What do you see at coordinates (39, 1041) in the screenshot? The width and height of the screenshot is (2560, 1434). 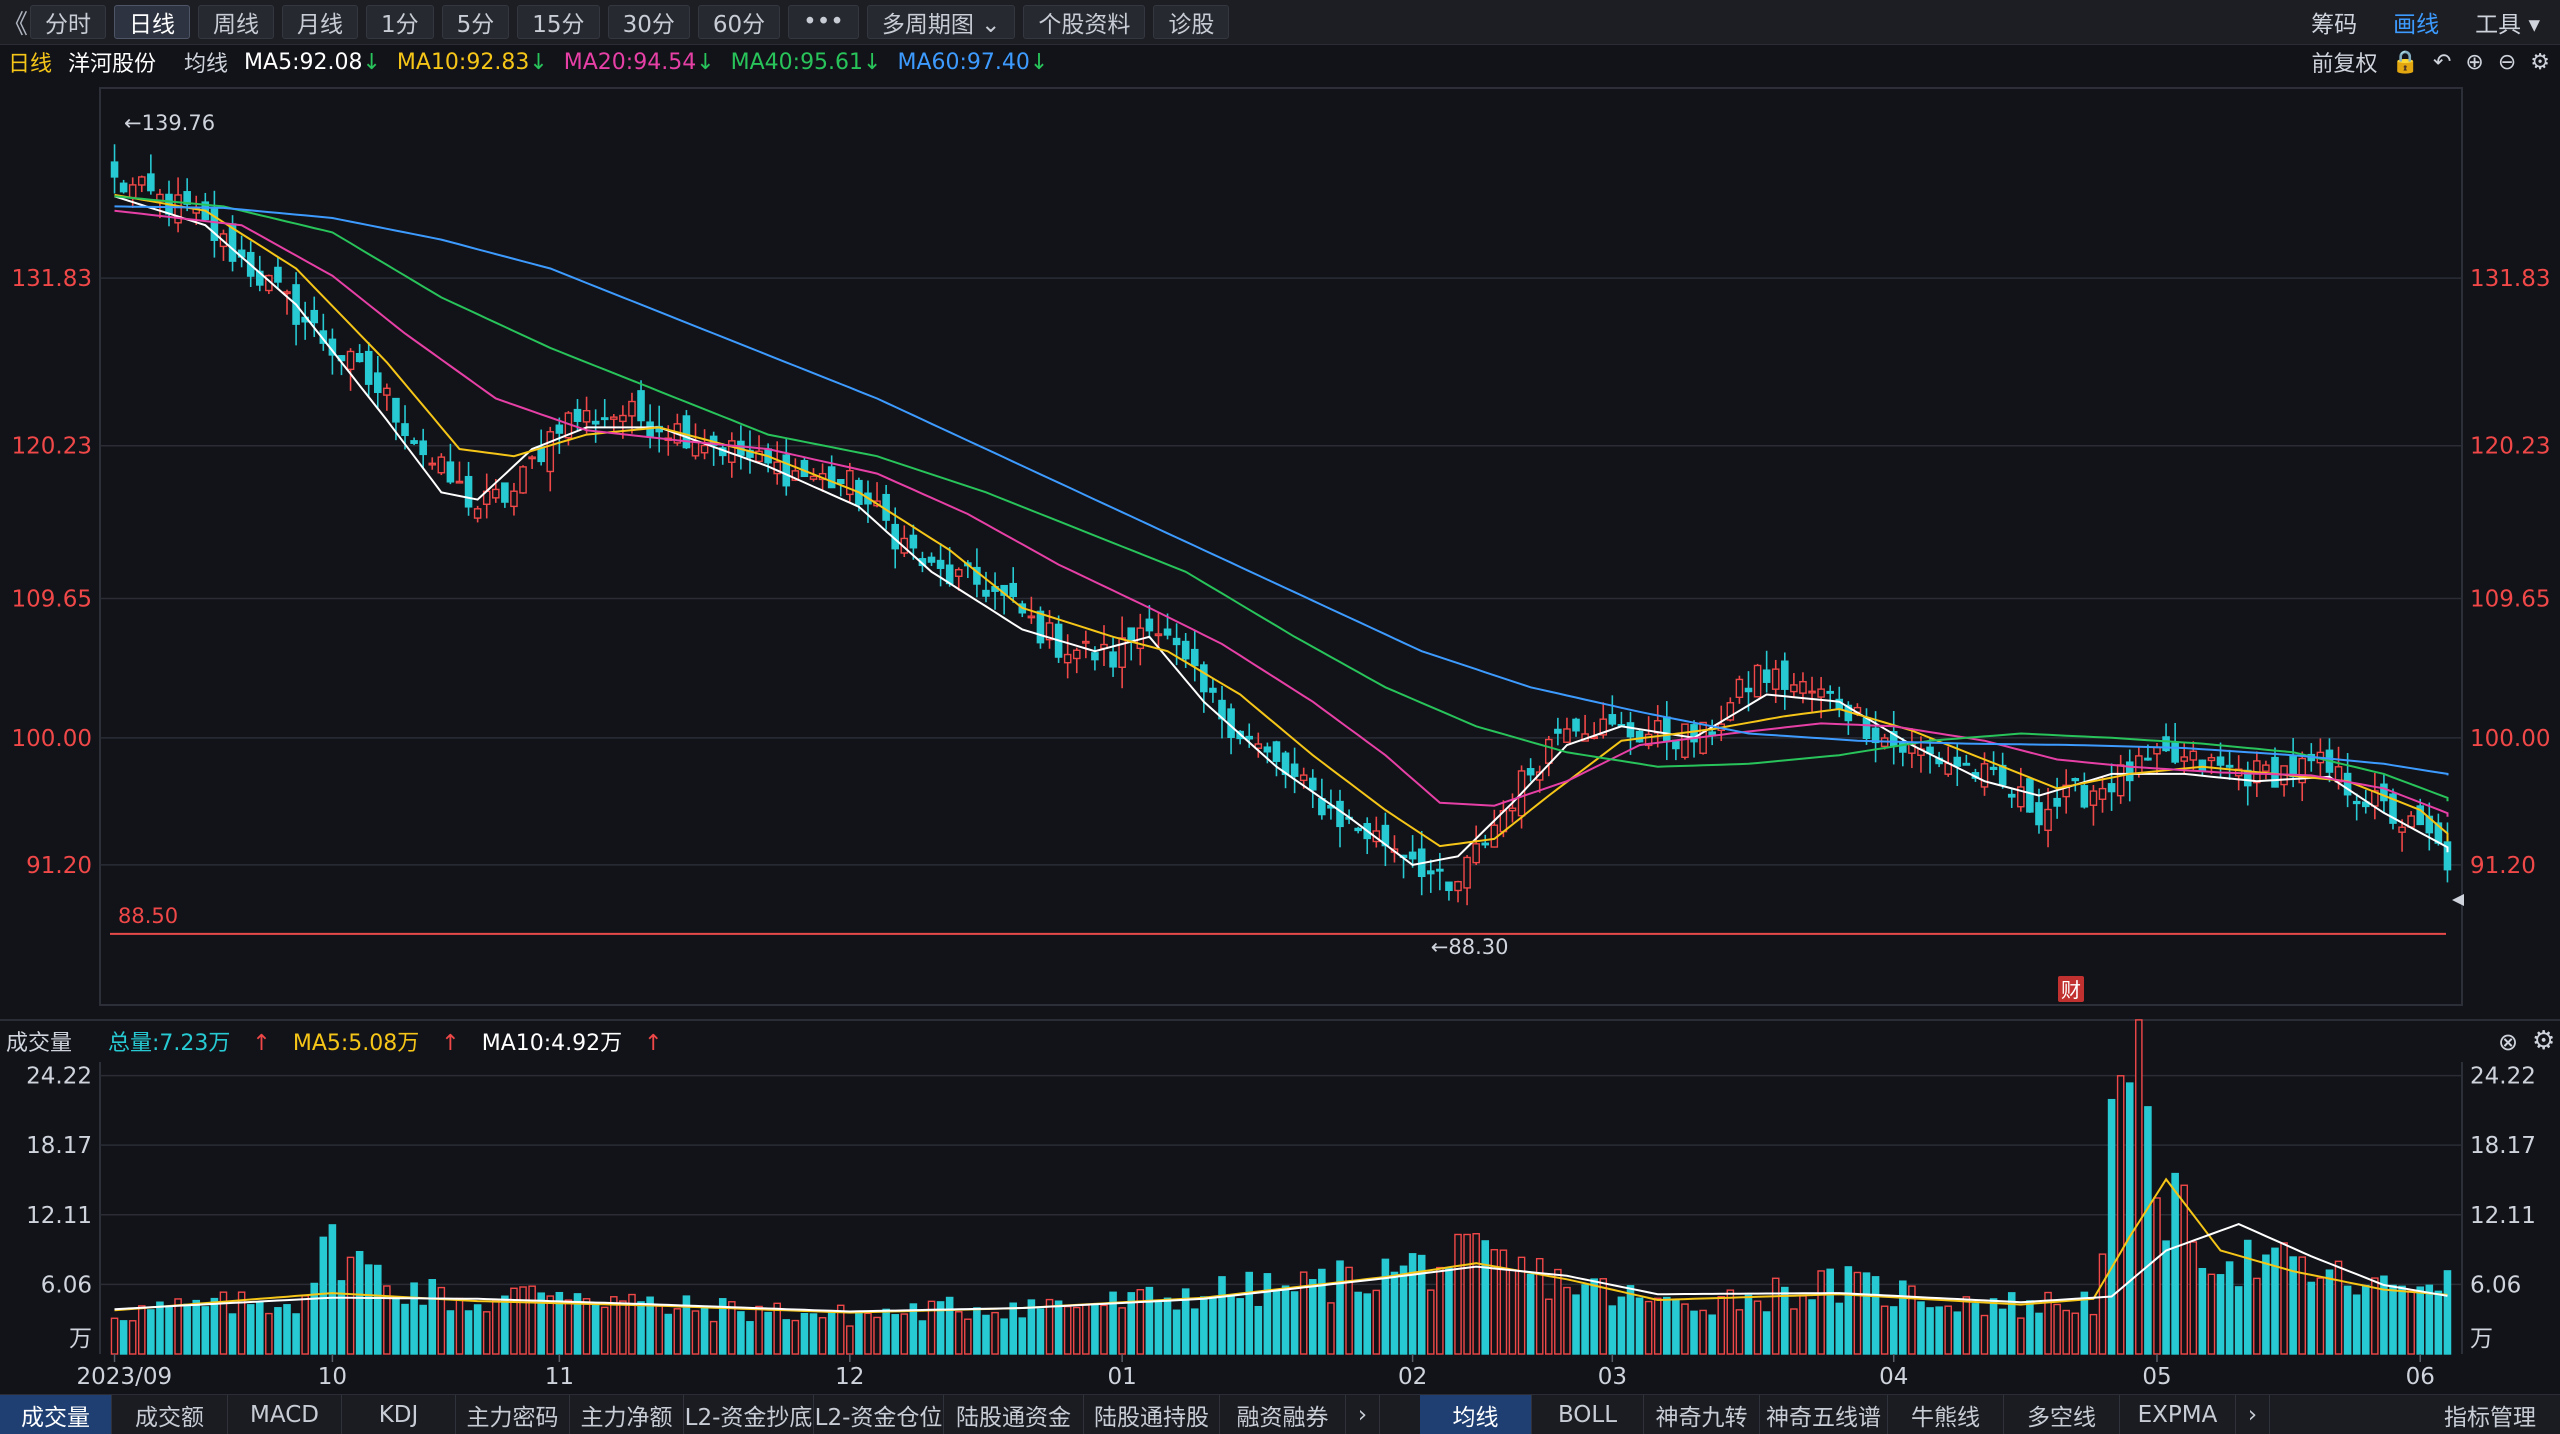 I see `volume-title: 成交量` at bounding box center [39, 1041].